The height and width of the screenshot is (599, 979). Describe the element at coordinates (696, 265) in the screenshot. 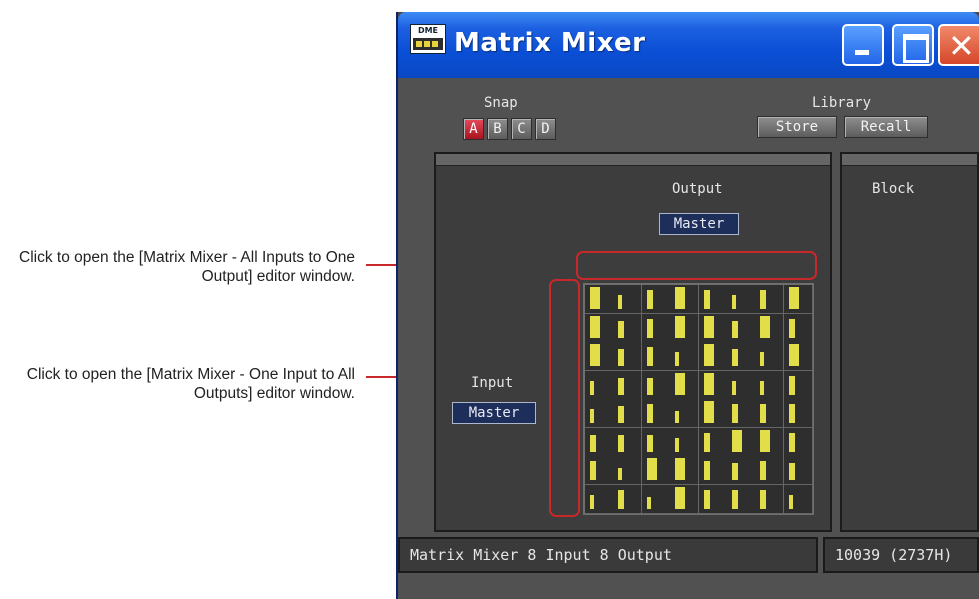

I see `output-buttons-highlight` at that location.